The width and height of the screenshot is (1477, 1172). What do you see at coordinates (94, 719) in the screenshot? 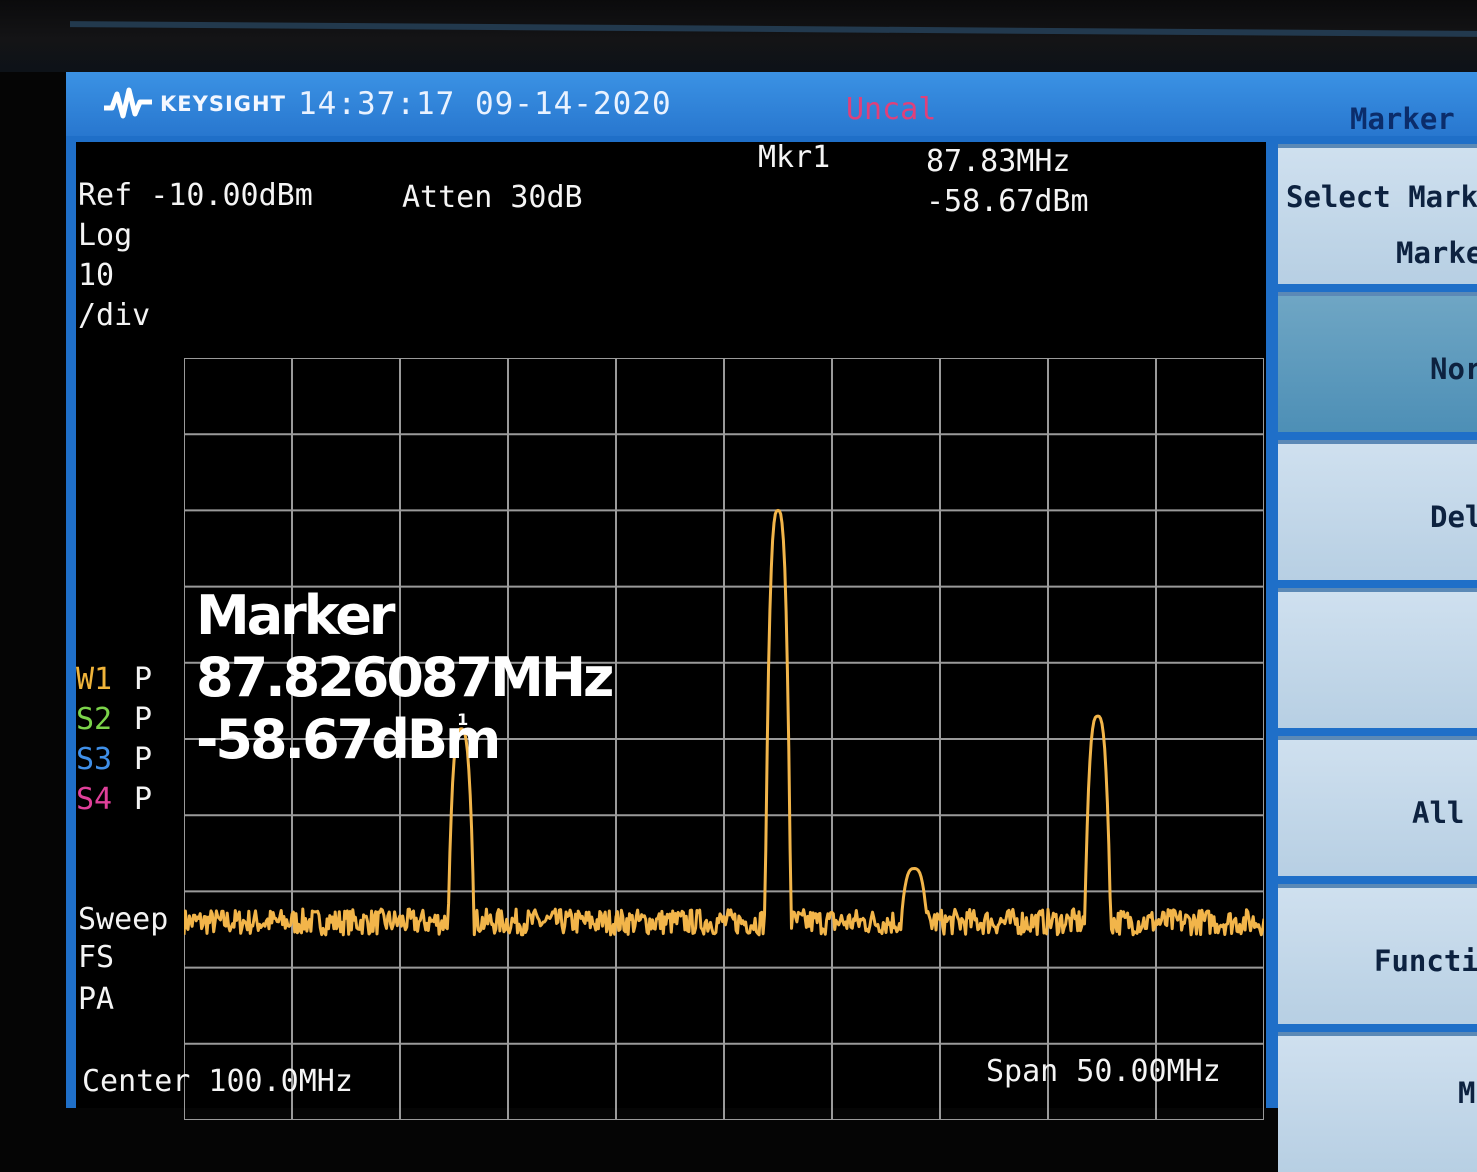
I see `trace-2-label: S2` at bounding box center [94, 719].